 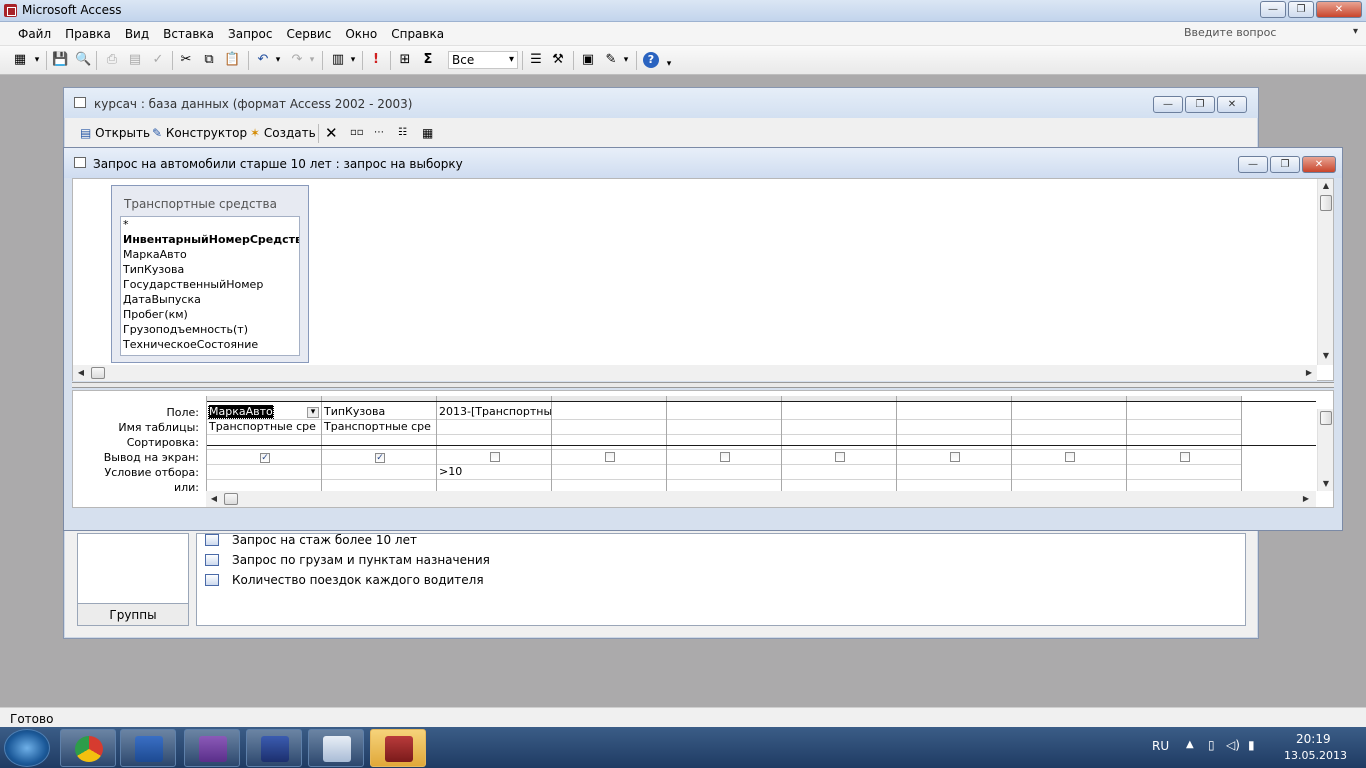 I want to click on copy-icon: ⧉, so click(x=209, y=60).